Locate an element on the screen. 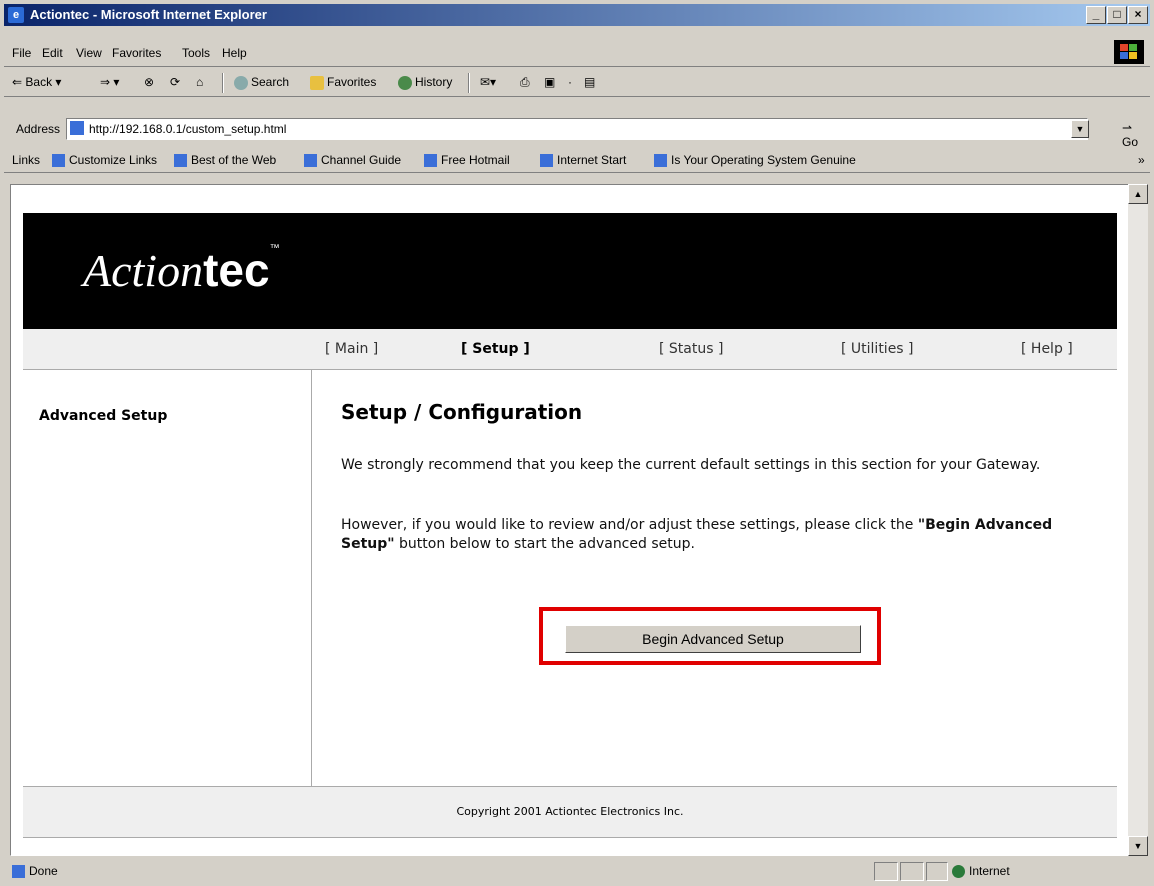  nav-help: [ Help ] is located at coordinates (1047, 349).